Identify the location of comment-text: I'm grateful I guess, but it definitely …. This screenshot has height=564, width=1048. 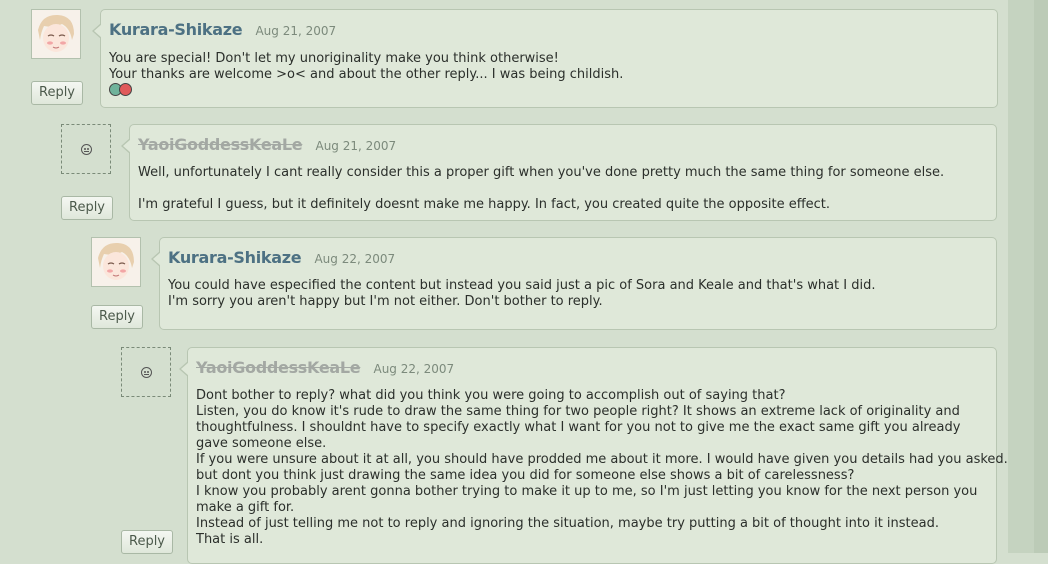
(484, 204).